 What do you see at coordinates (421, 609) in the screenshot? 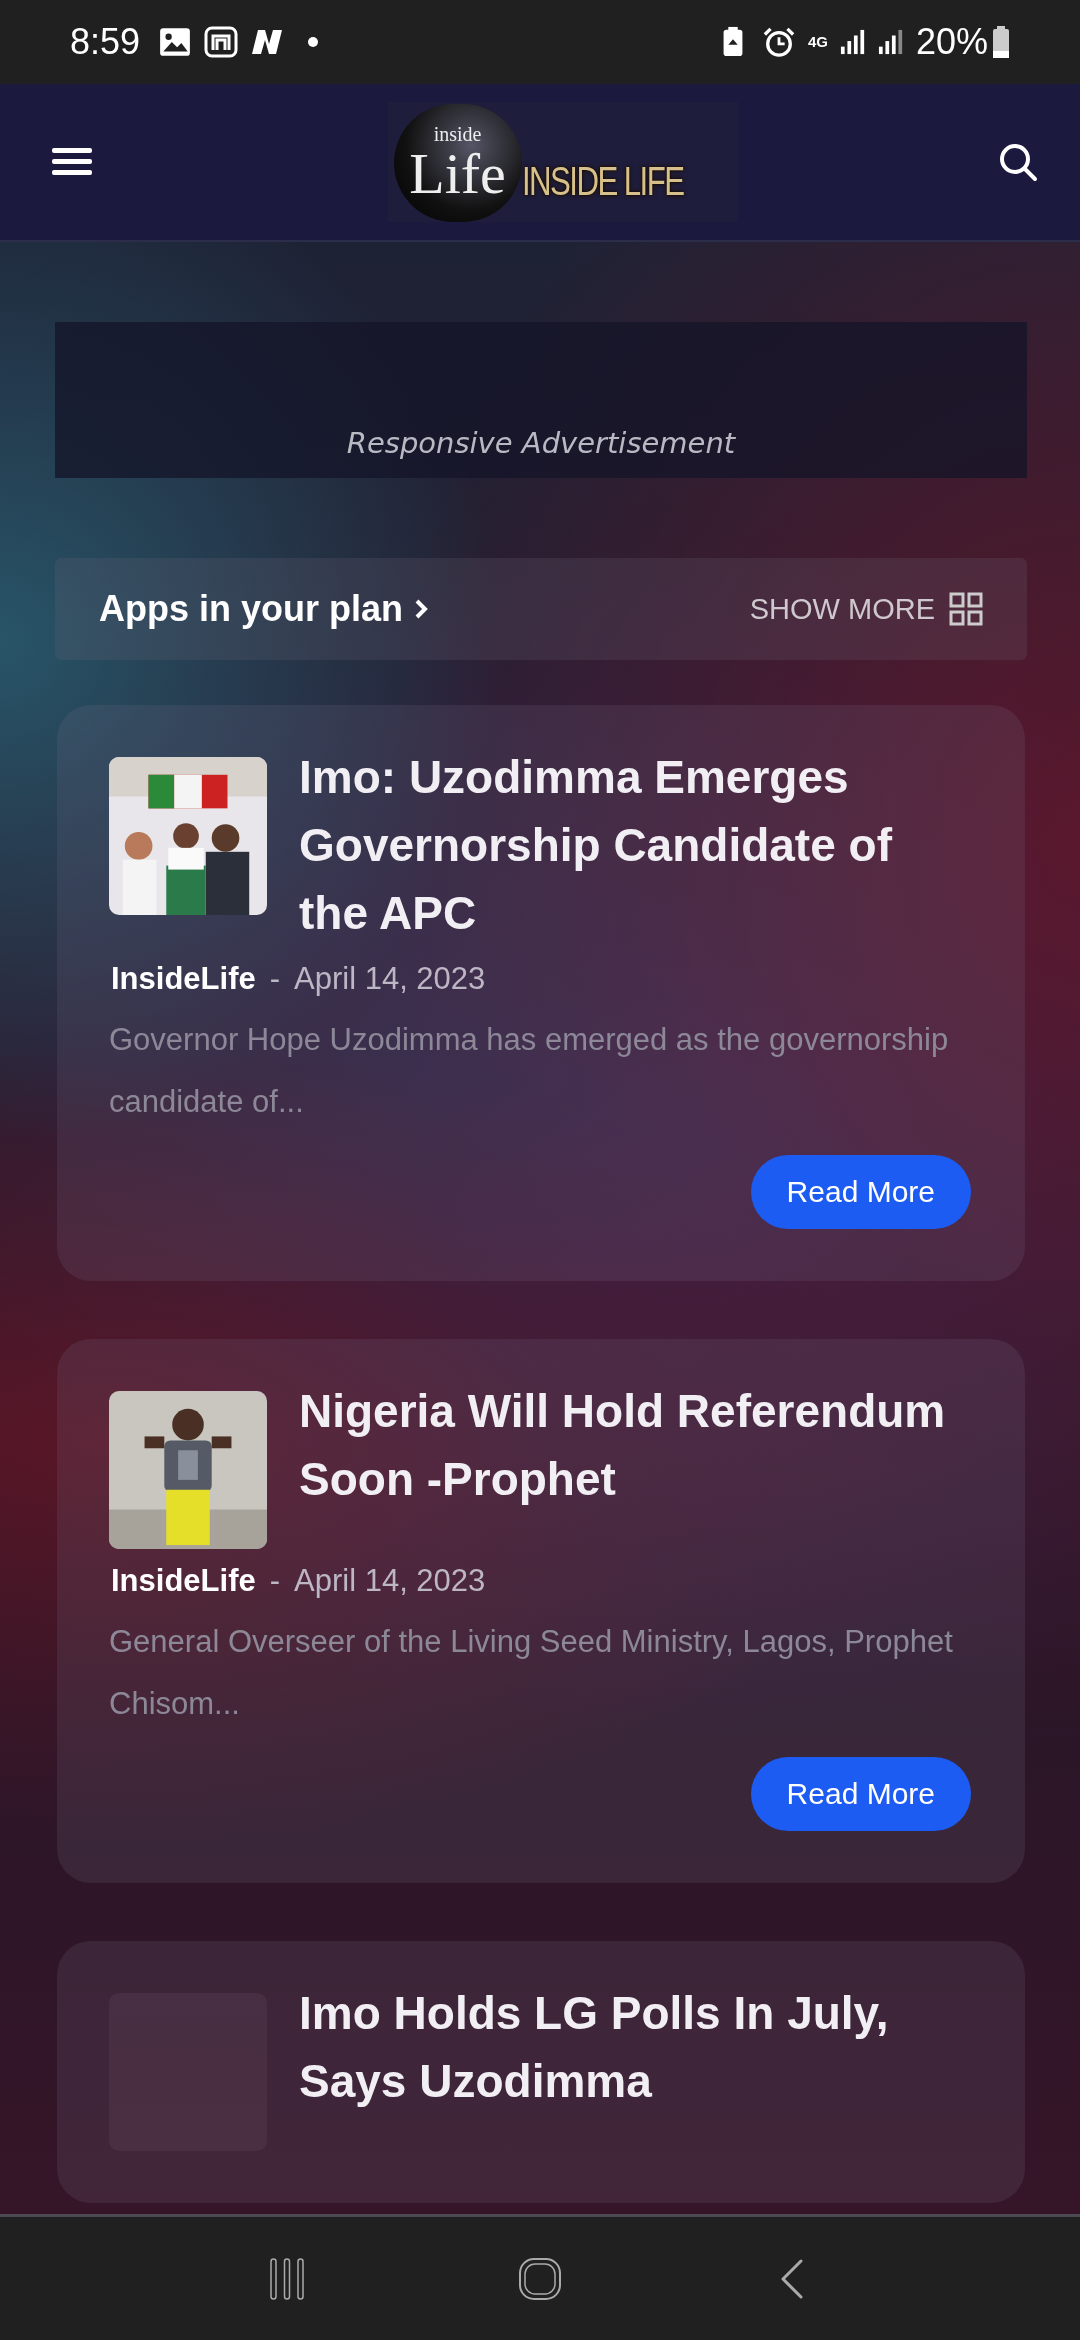
I see `chevron-icon` at bounding box center [421, 609].